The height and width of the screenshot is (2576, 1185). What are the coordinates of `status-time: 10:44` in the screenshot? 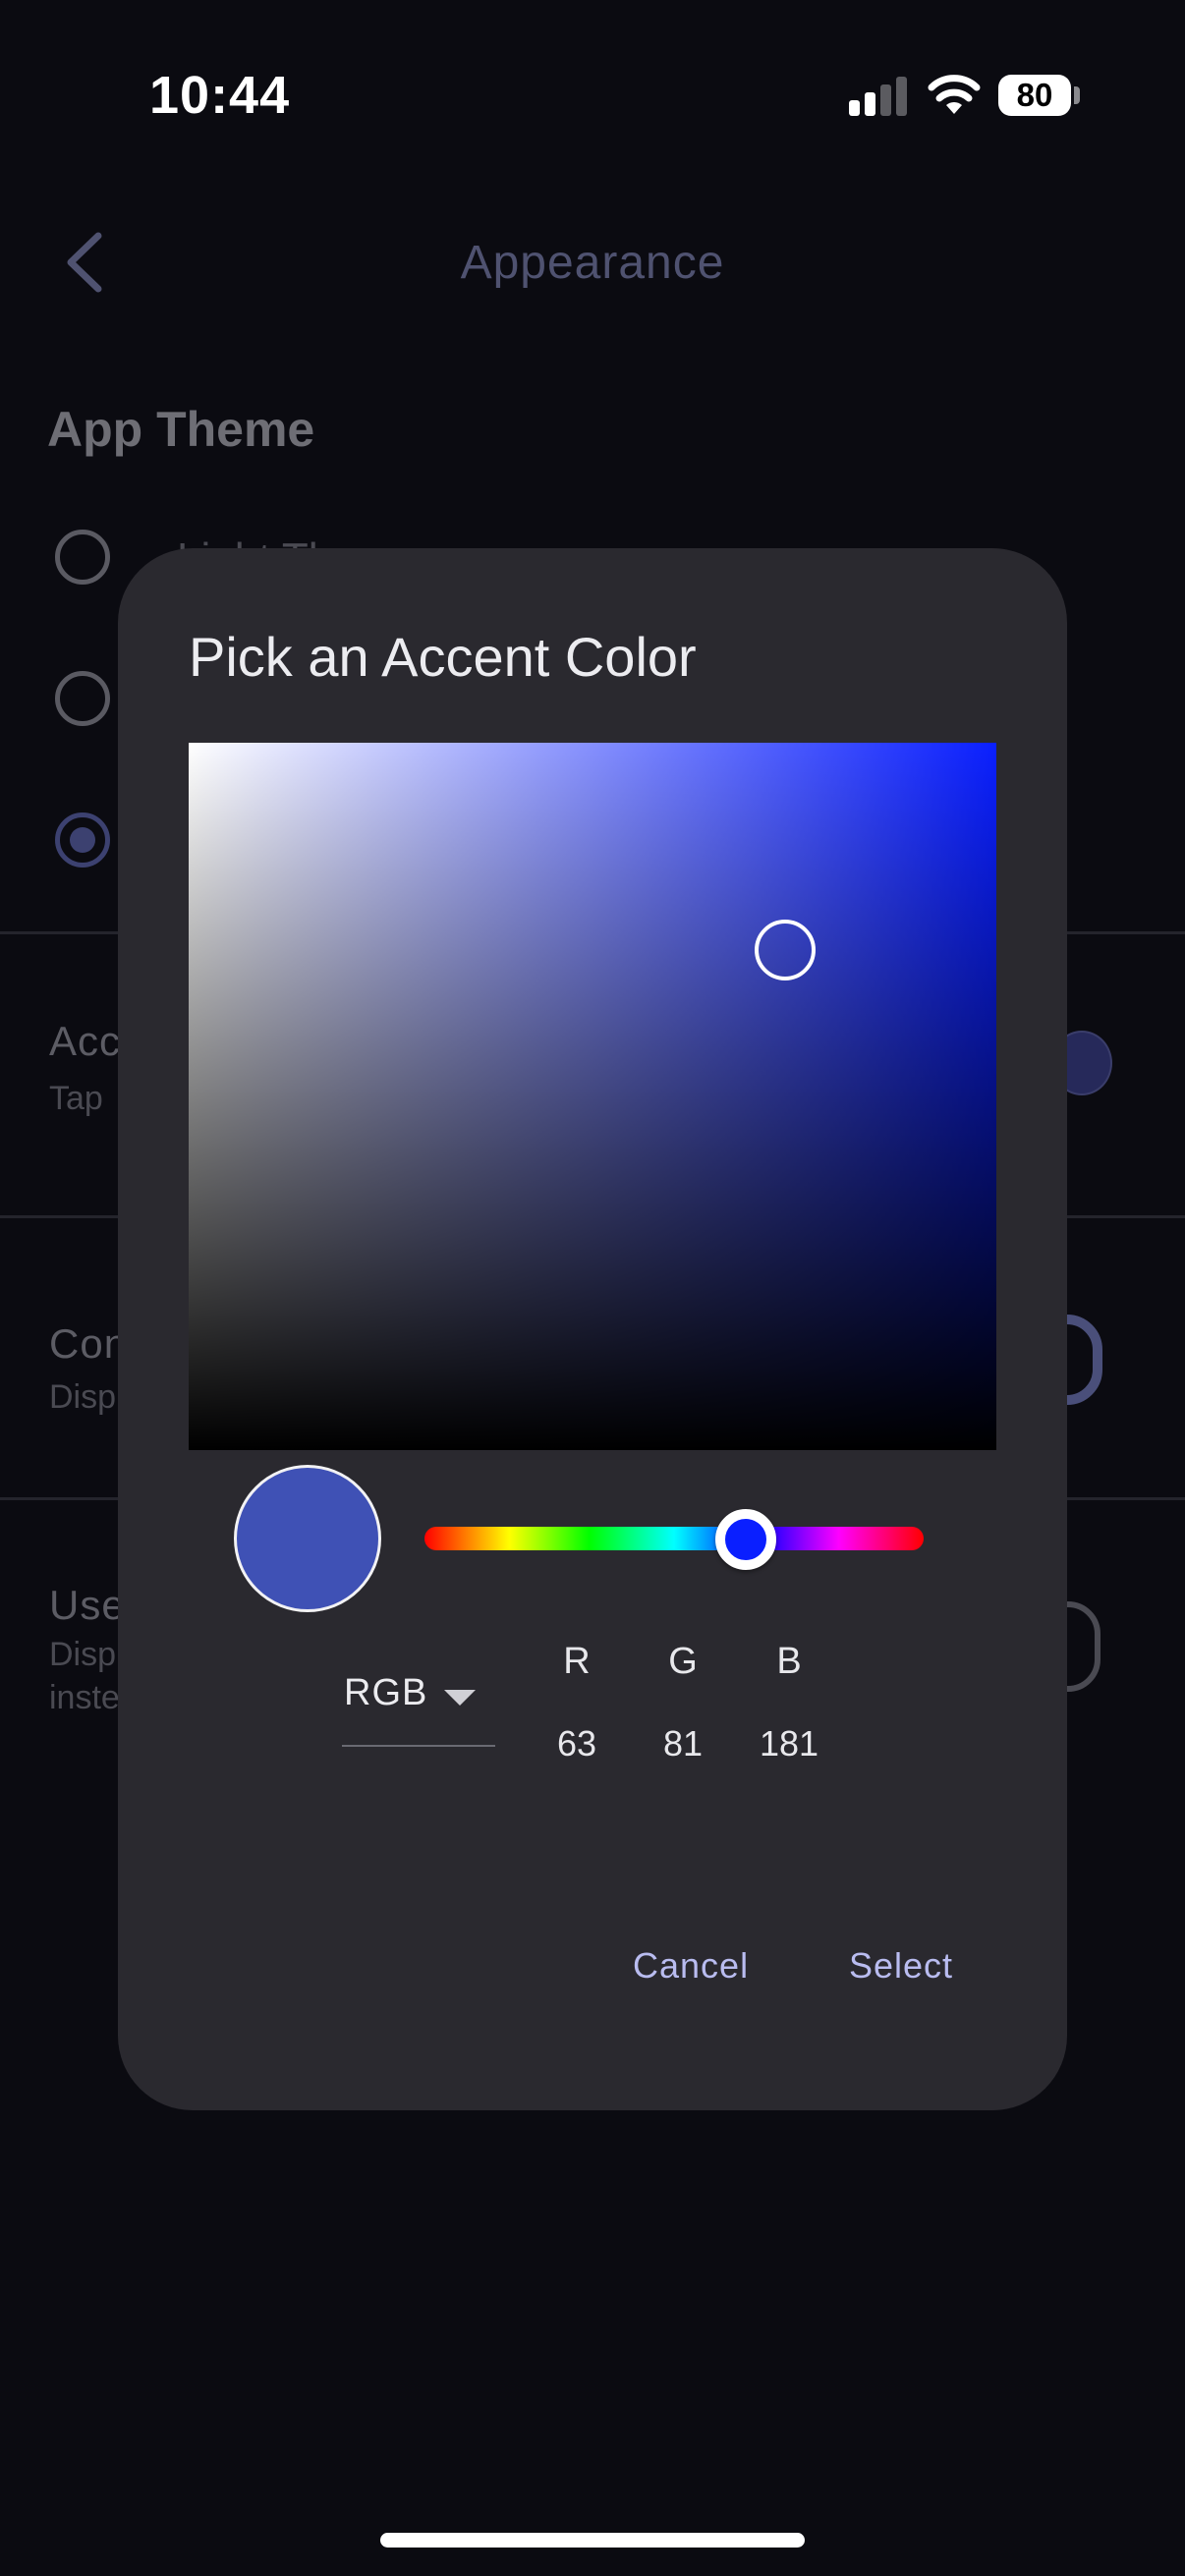 It's located at (220, 95).